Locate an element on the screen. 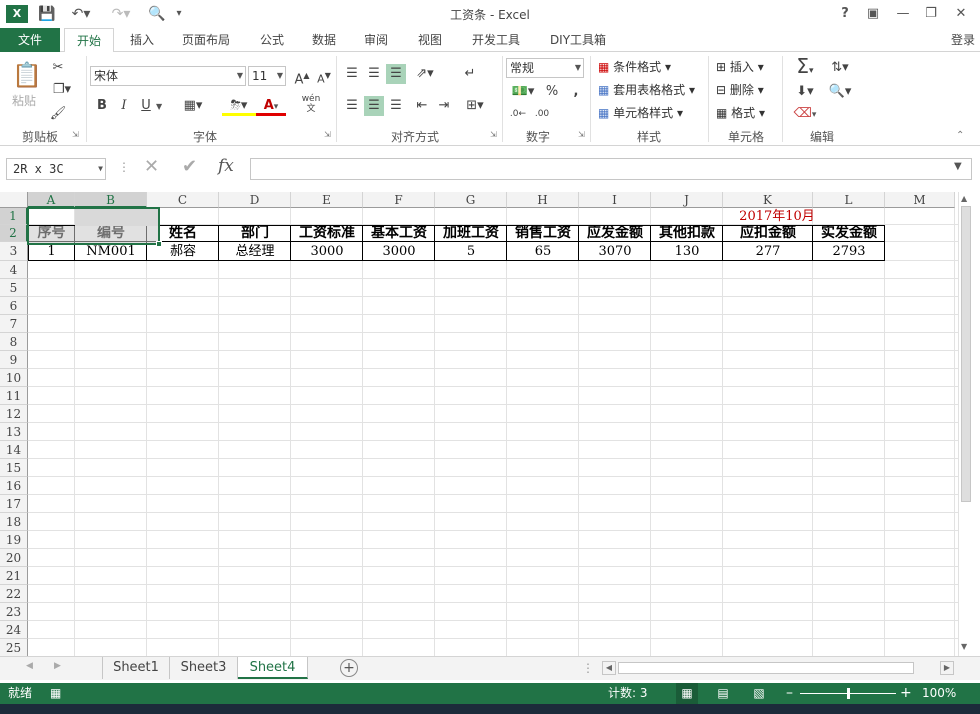 The height and width of the screenshot is (714, 980). header-cell: 实发金额 is located at coordinates (849, 233).